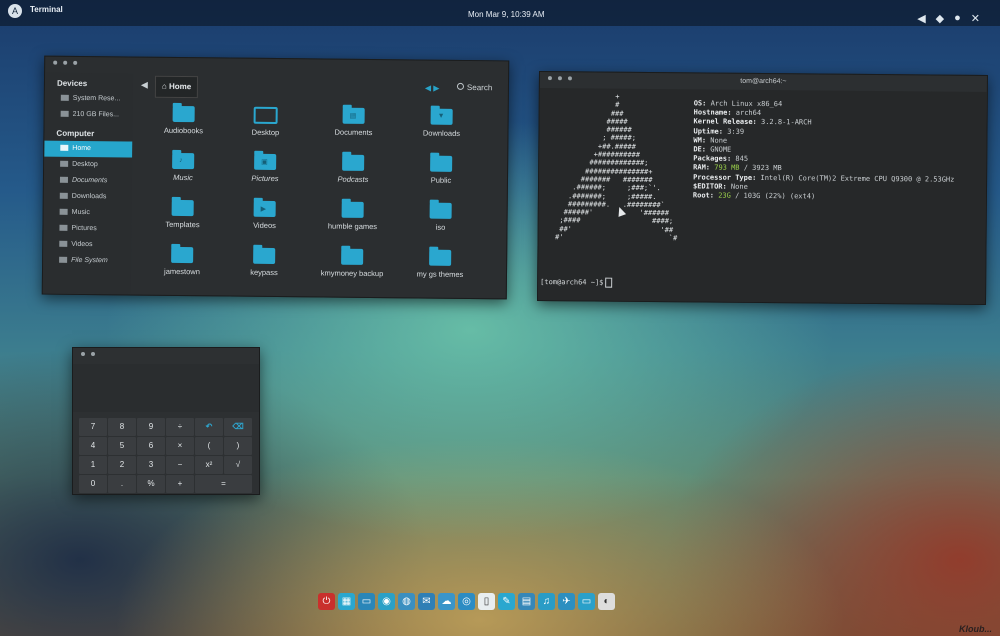 The height and width of the screenshot is (636, 1000). Describe the element at coordinates (93, 465) in the screenshot. I see `calculator-key: 1` at that location.